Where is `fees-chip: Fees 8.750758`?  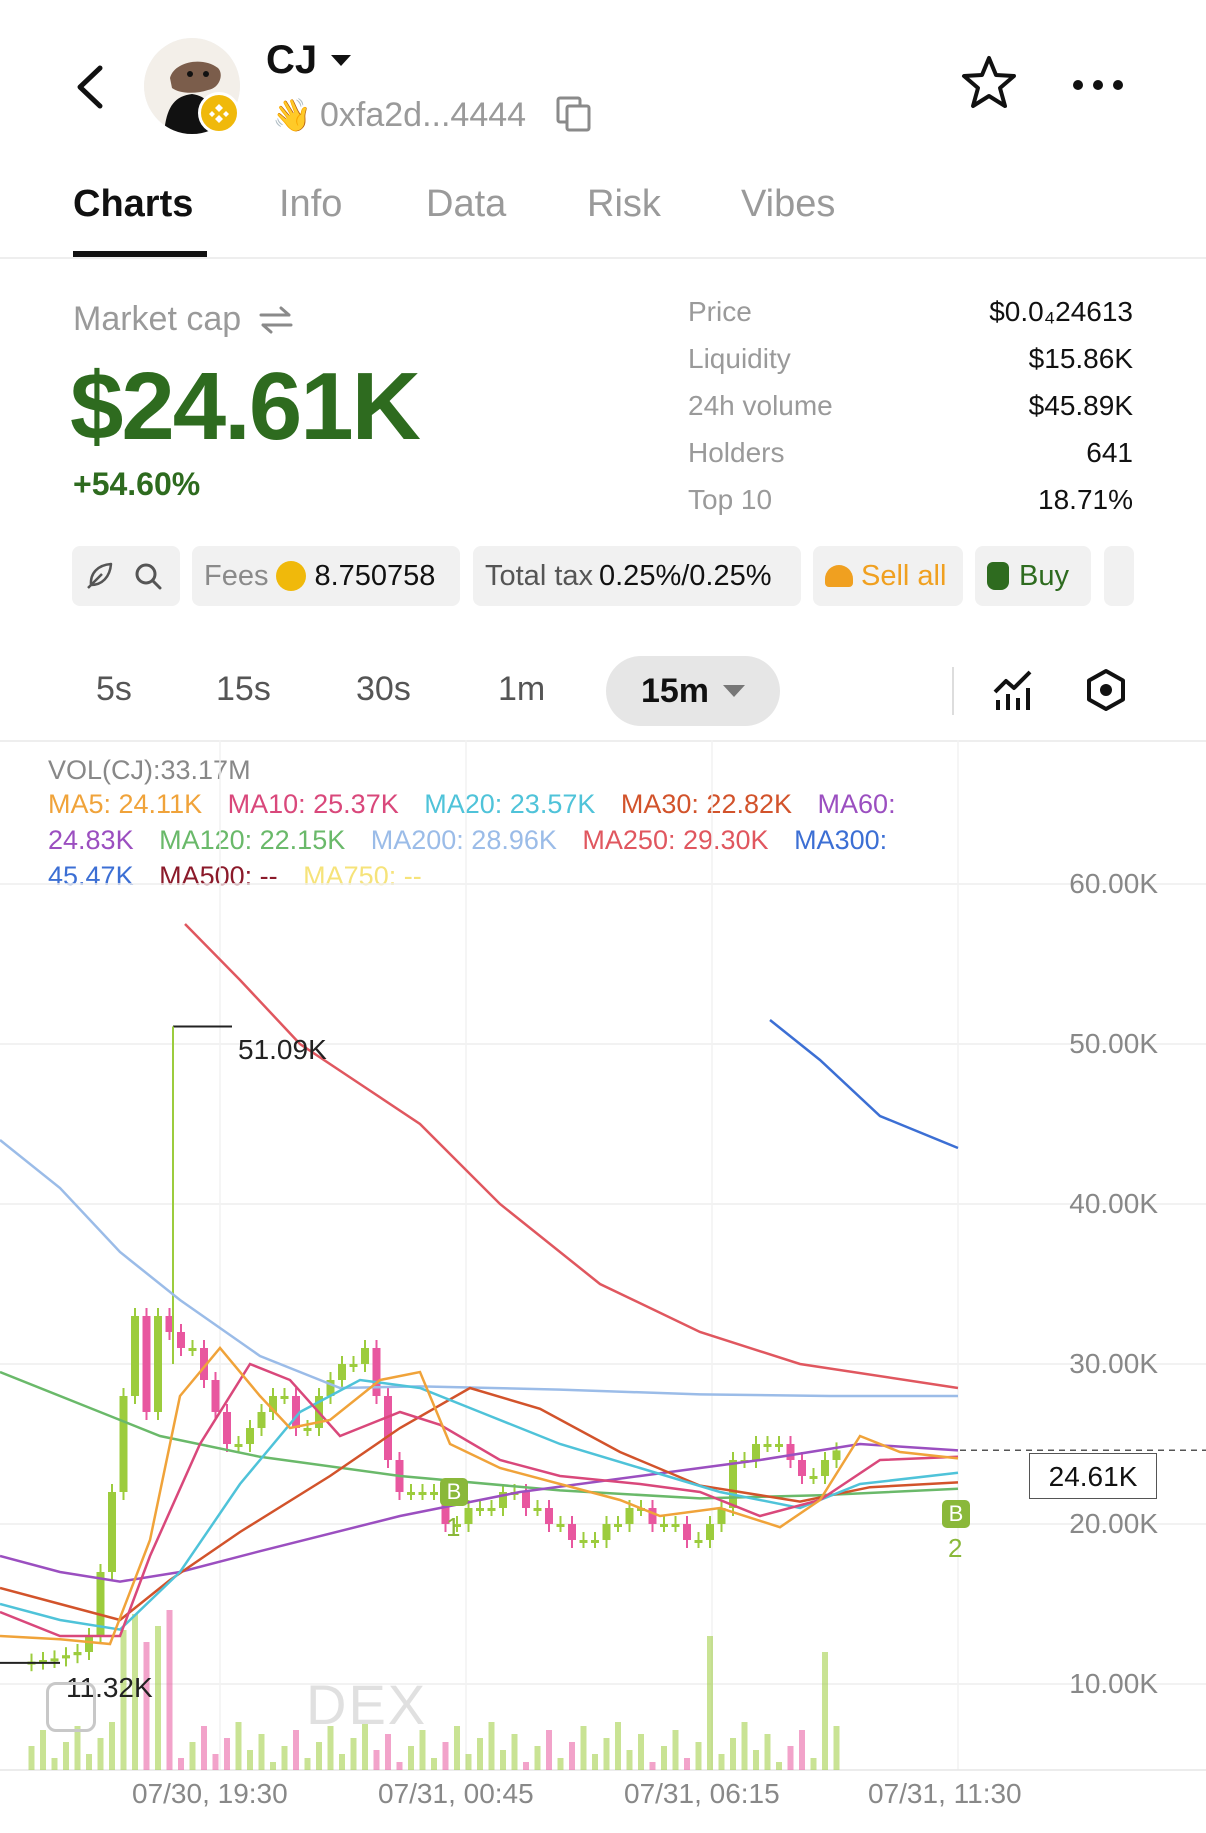
fees-chip: Fees 8.750758 is located at coordinates (326, 576).